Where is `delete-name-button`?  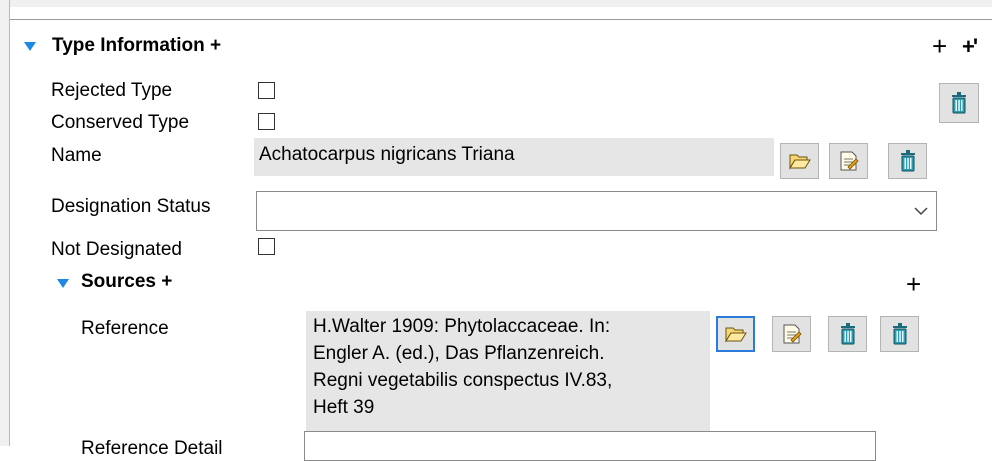 delete-name-button is located at coordinates (907, 161).